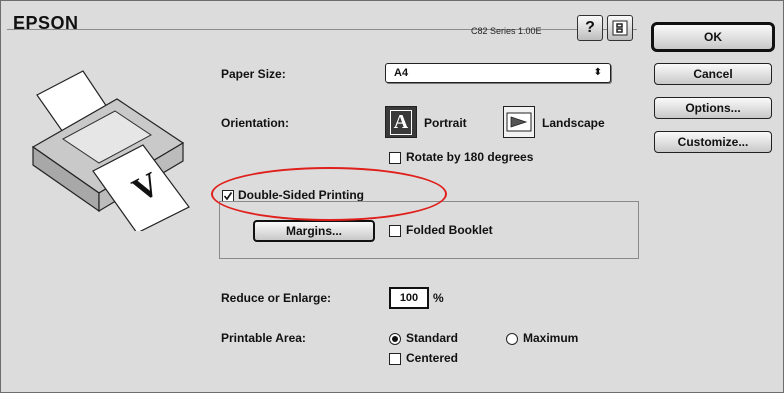 The image size is (784, 393). Describe the element at coordinates (713, 74) in the screenshot. I see `cancel-button: Cancel` at that location.